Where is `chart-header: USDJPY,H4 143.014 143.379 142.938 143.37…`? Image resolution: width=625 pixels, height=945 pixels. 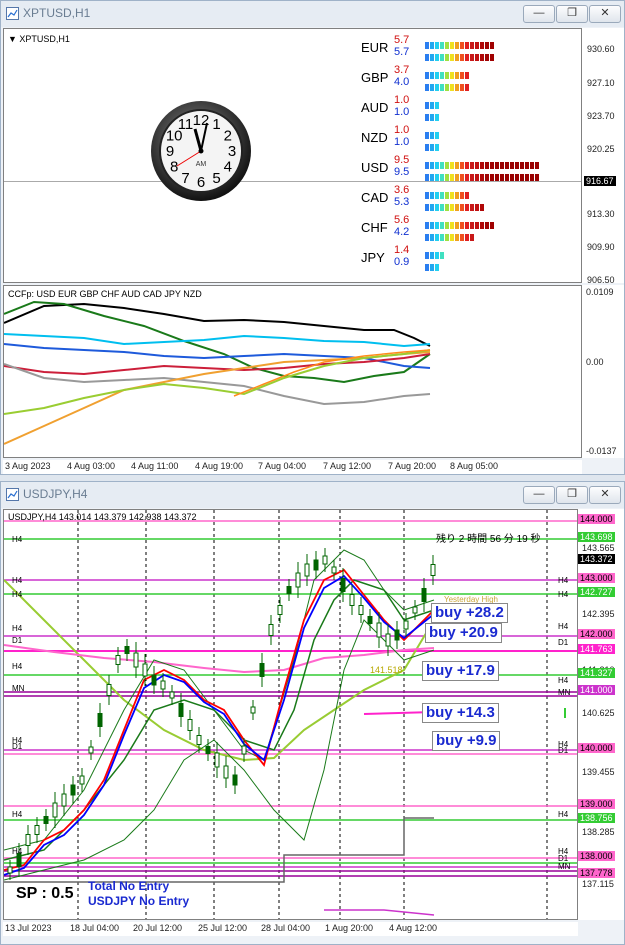
chart-header: USDJPY,H4 143.014 143.379 142.938 143.37… is located at coordinates (102, 517).